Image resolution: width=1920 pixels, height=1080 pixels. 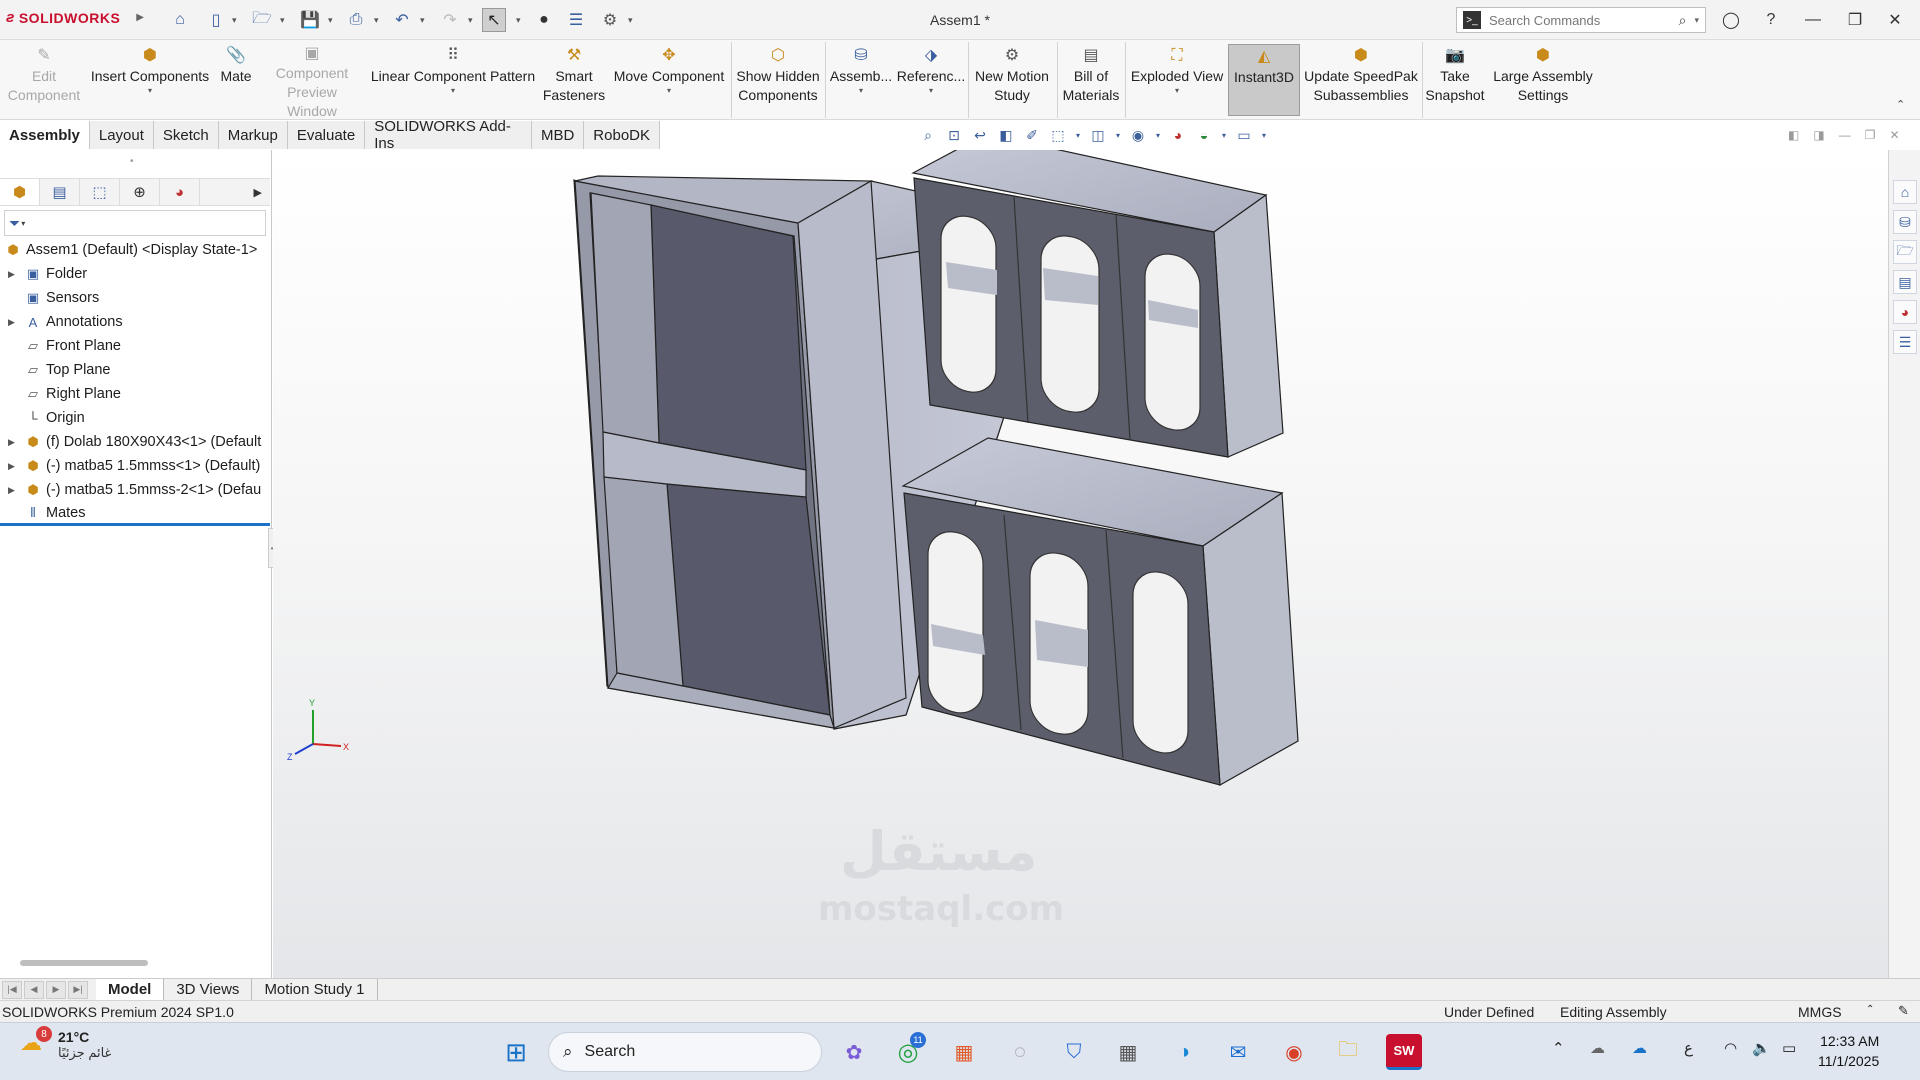 I want to click on next-tab-arrow-icon: ▶, so click(x=56, y=989).